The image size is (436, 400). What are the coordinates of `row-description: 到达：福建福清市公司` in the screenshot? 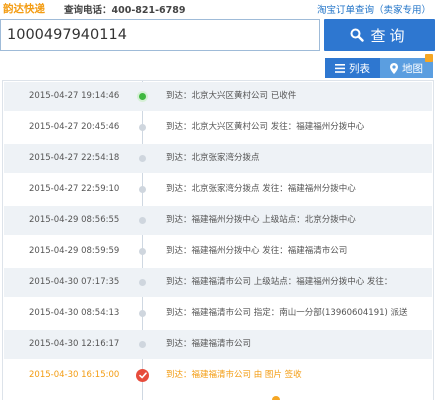 It's located at (209, 344).